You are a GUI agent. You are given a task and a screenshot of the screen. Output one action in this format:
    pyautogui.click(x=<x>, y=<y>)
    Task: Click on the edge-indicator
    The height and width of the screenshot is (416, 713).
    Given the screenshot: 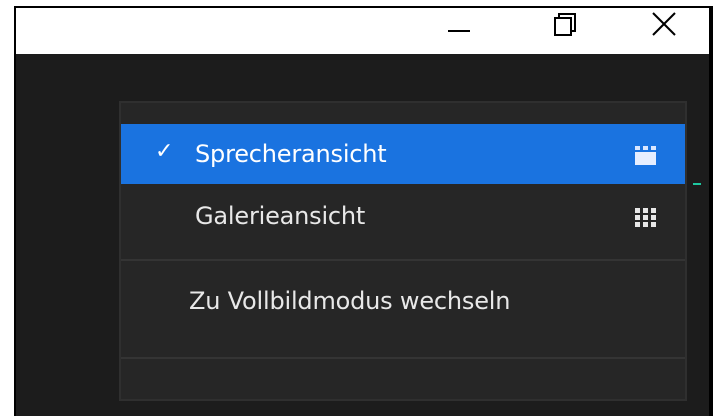 What is the action you would take?
    pyautogui.click(x=697, y=184)
    